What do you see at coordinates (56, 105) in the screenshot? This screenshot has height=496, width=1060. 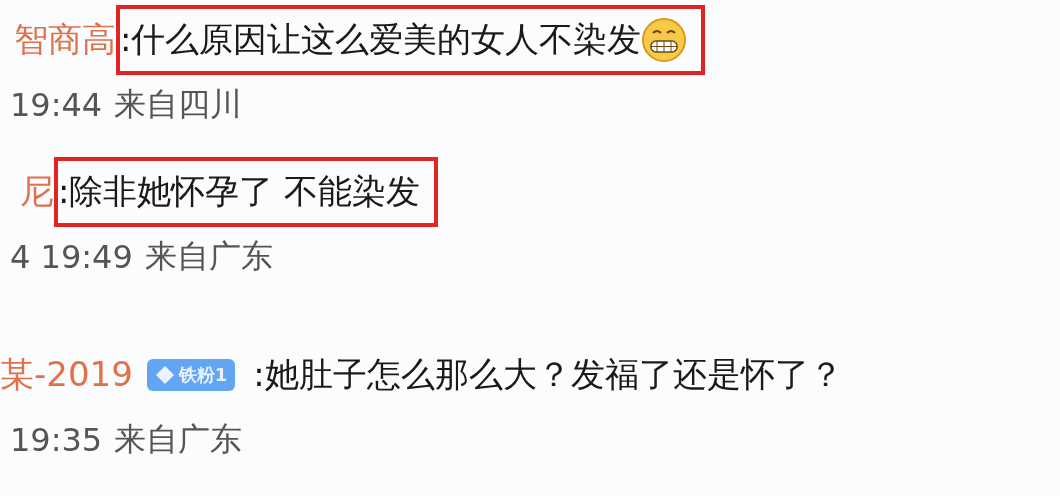 I see `comment-time: 19:44` at bounding box center [56, 105].